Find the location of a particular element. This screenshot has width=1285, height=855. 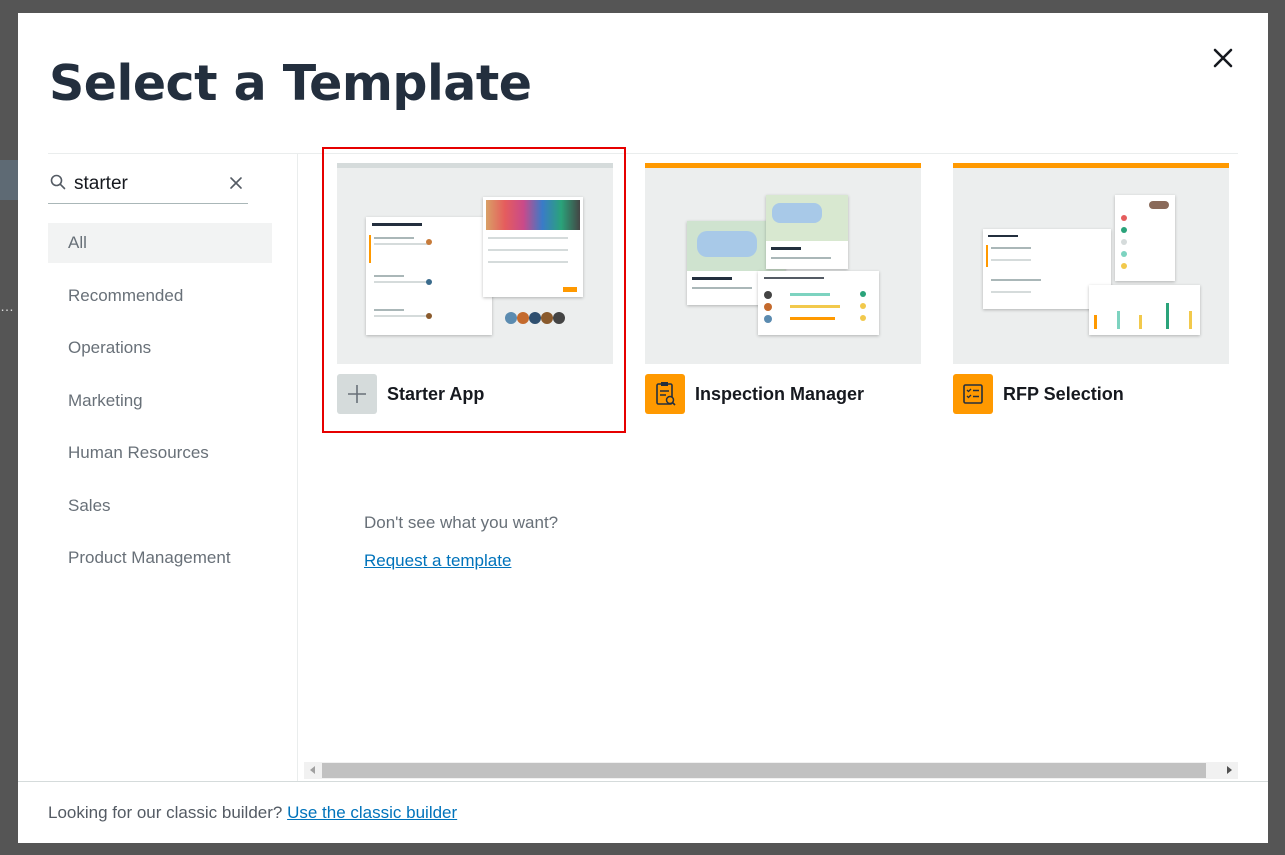

request-template-link: Request a template is located at coordinates (437, 561).